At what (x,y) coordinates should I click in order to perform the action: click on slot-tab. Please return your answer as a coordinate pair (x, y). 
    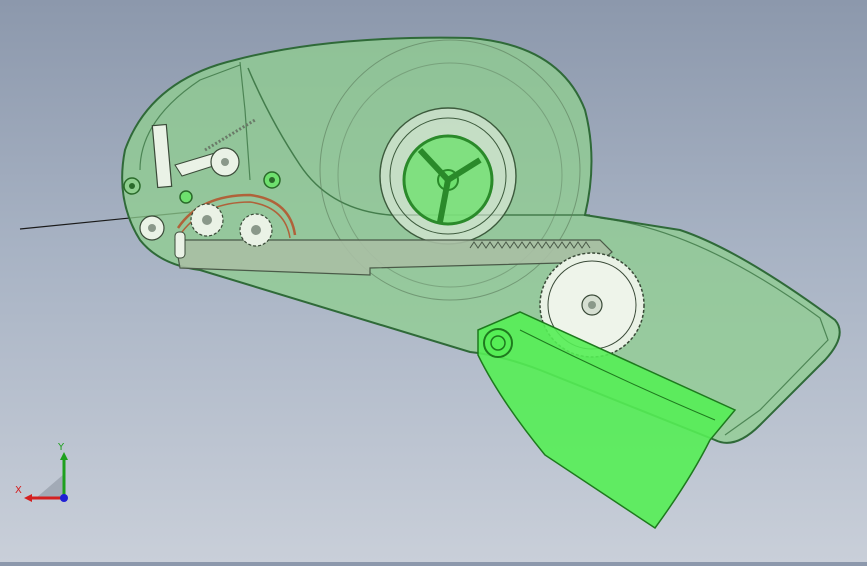
    Looking at the image, I should click on (180, 245).